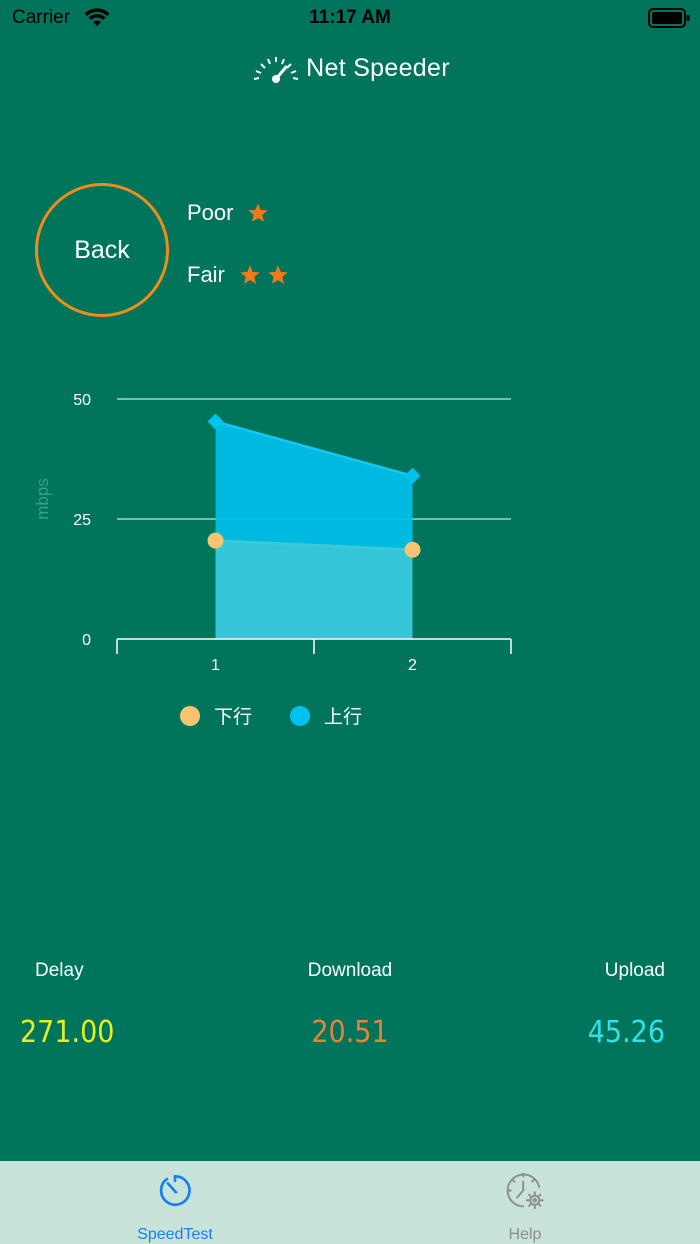 The width and height of the screenshot is (700, 1244). I want to click on rating-label: Fair, so click(206, 274).